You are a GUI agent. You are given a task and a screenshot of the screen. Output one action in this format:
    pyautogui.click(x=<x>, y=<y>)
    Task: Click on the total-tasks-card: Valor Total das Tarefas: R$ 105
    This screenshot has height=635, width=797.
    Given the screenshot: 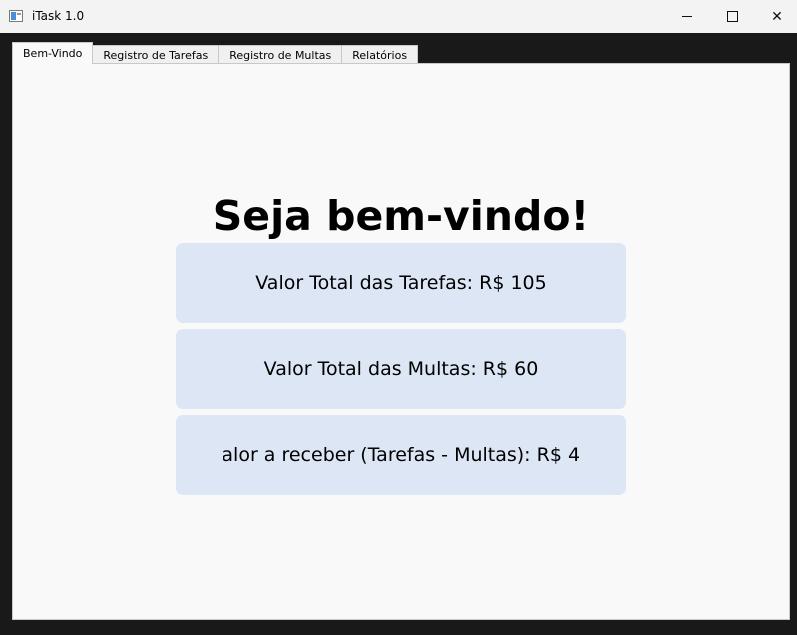 What is the action you would take?
    pyautogui.click(x=401, y=283)
    